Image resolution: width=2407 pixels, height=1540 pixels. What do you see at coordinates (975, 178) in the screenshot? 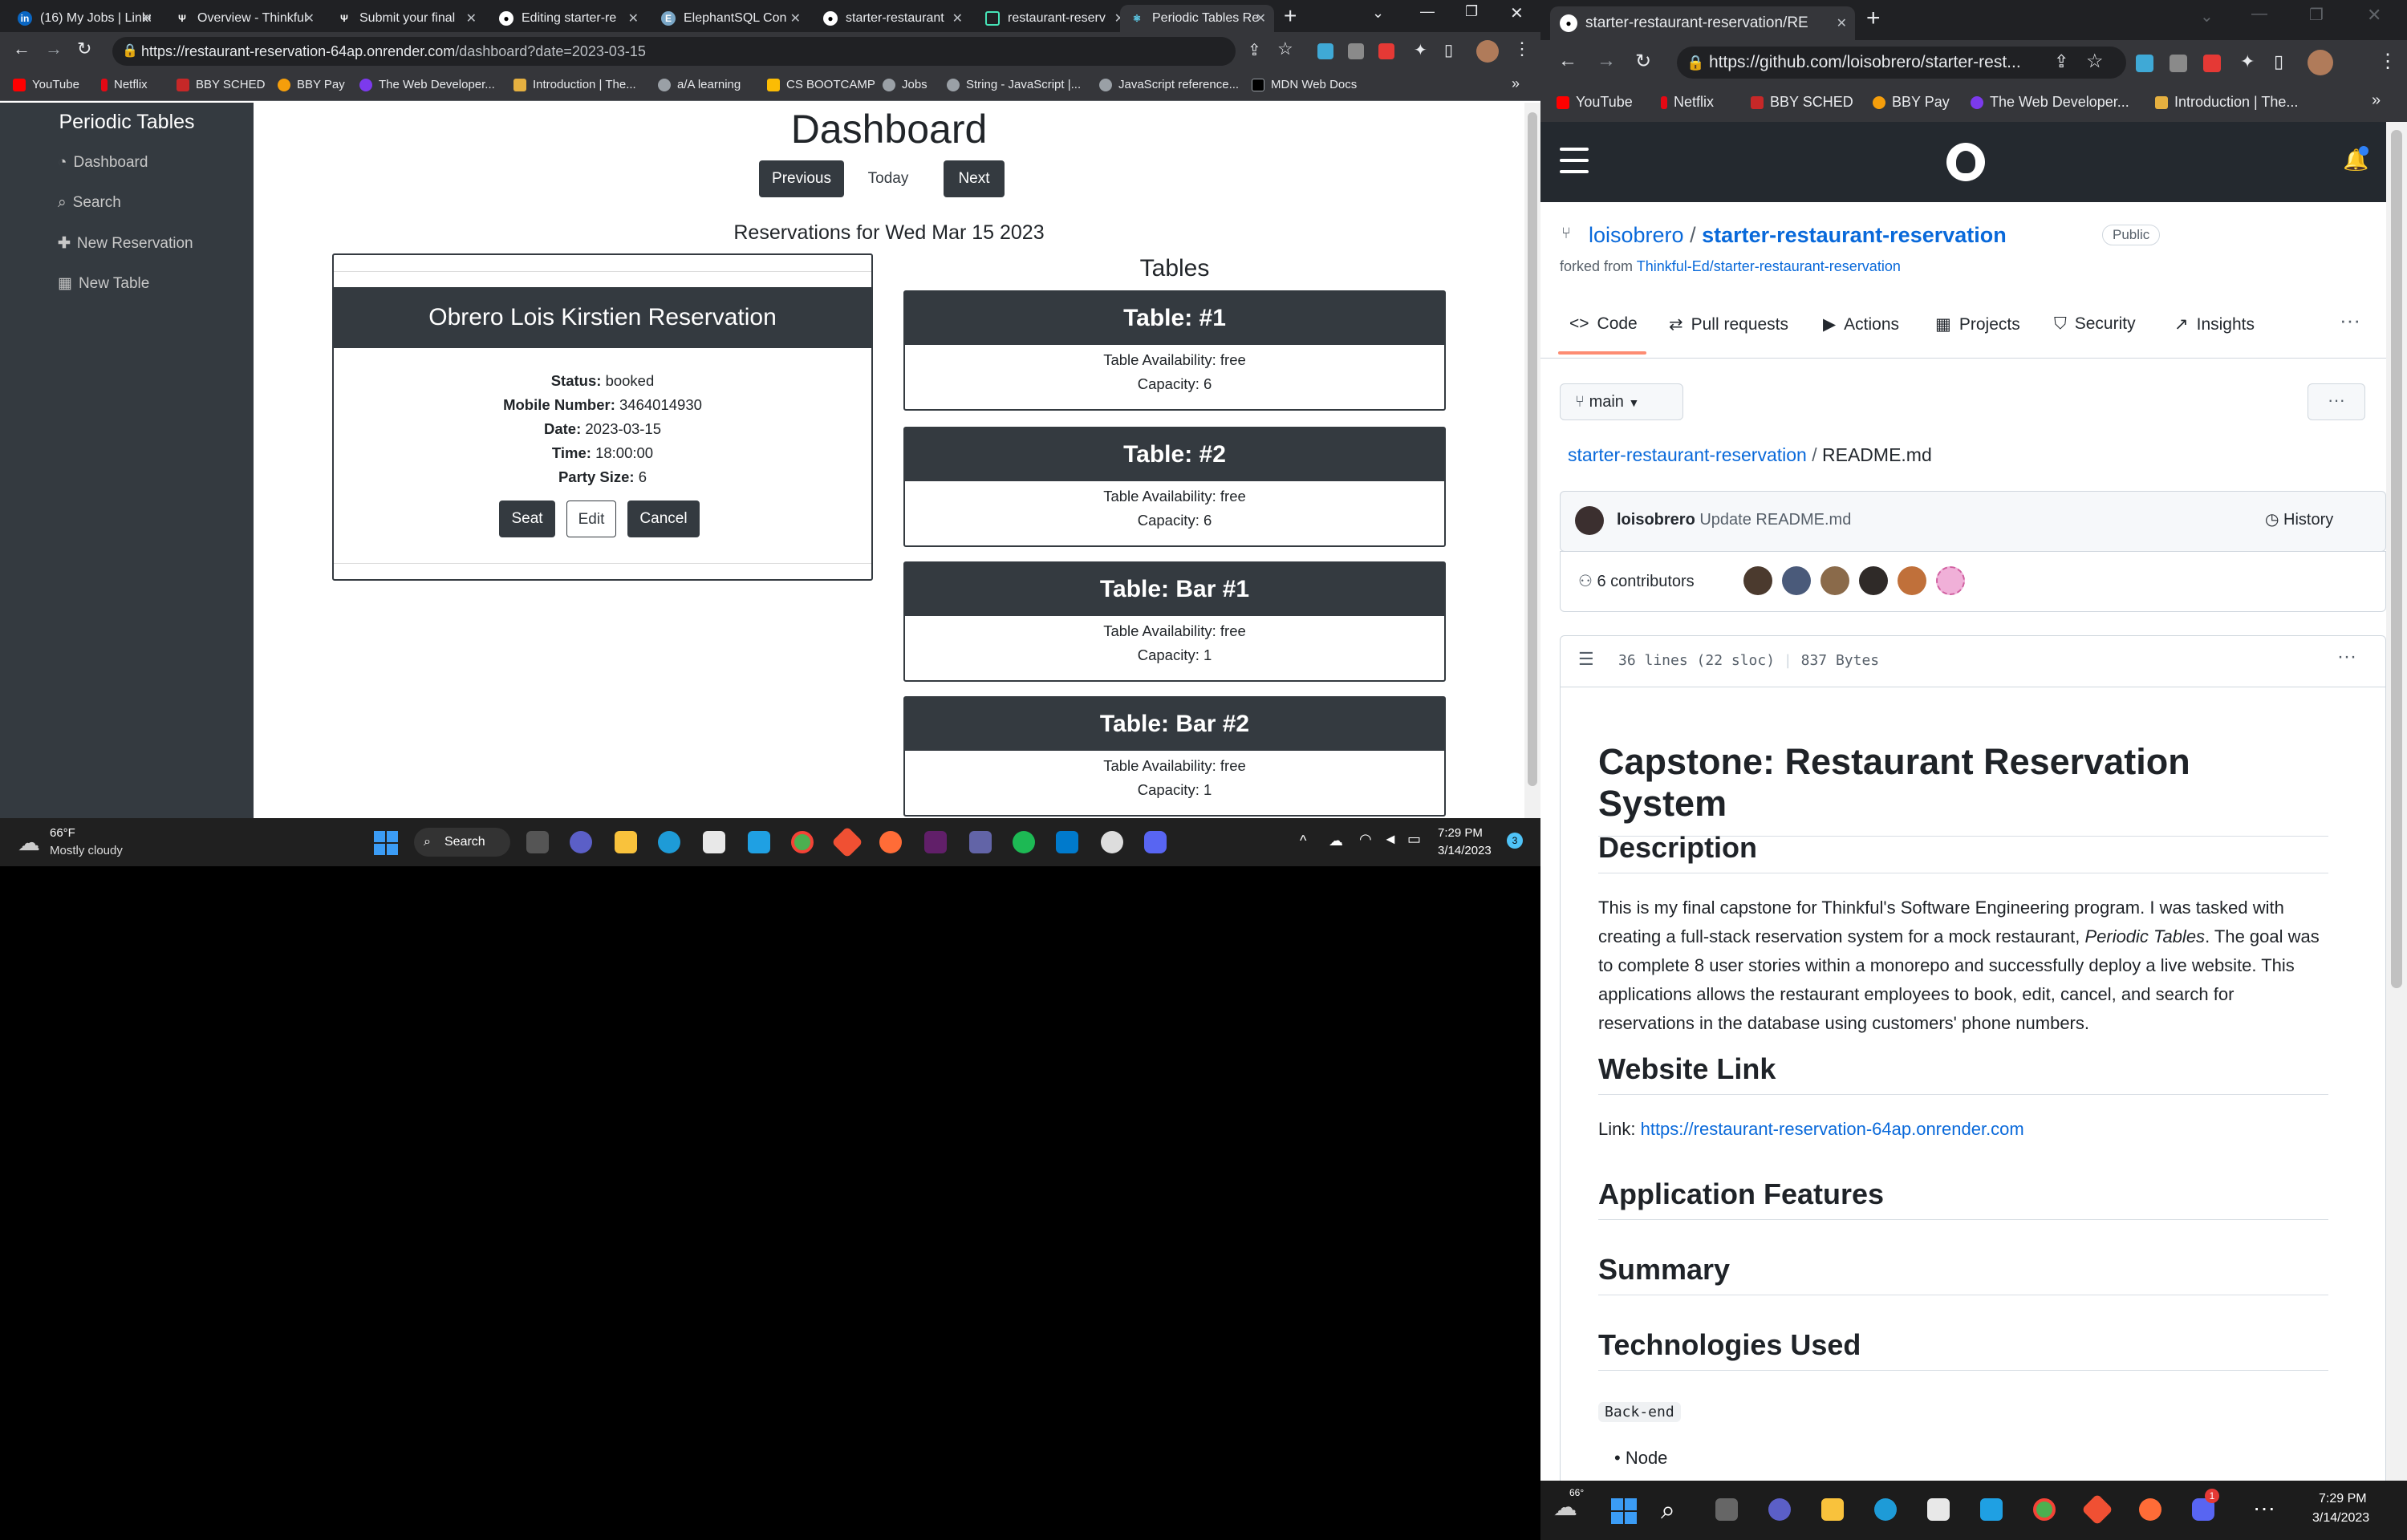
I see `next-button: Next` at bounding box center [975, 178].